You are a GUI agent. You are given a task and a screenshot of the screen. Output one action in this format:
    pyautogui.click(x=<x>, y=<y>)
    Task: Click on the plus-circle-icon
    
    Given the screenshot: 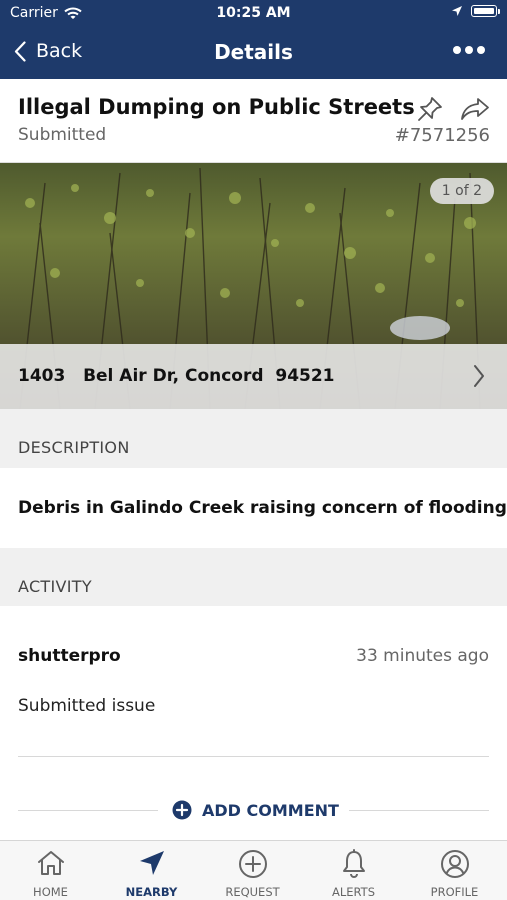 What is the action you would take?
    pyautogui.click(x=182, y=810)
    